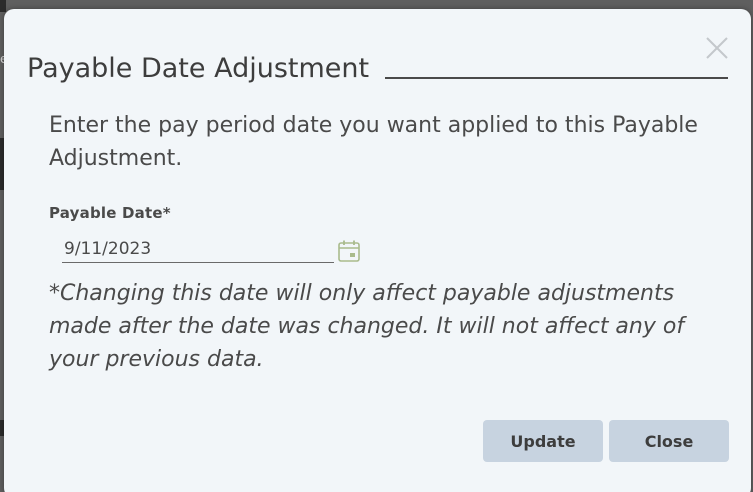 This screenshot has height=492, width=753. Describe the element at coordinates (349, 251) in the screenshot. I see `calendar-icon` at that location.